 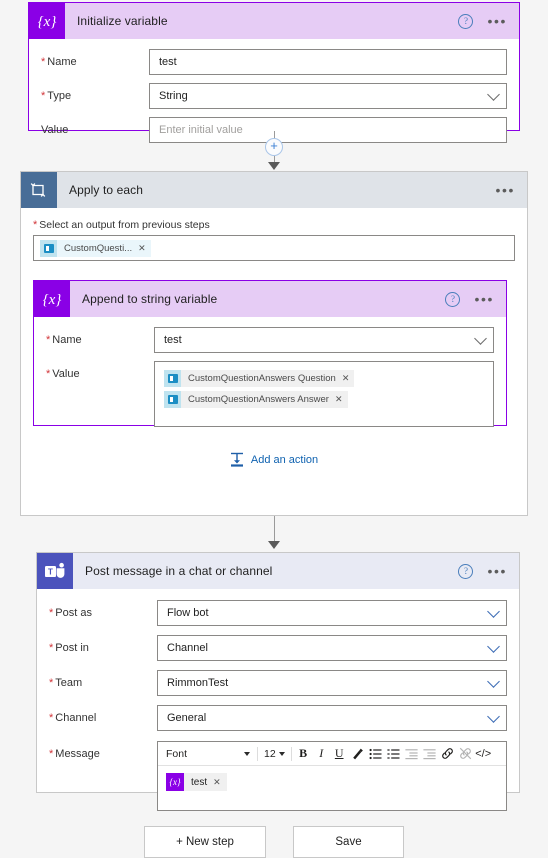 I want to click on field-row-post-as: Post as Flow bot, so click(x=278, y=613).